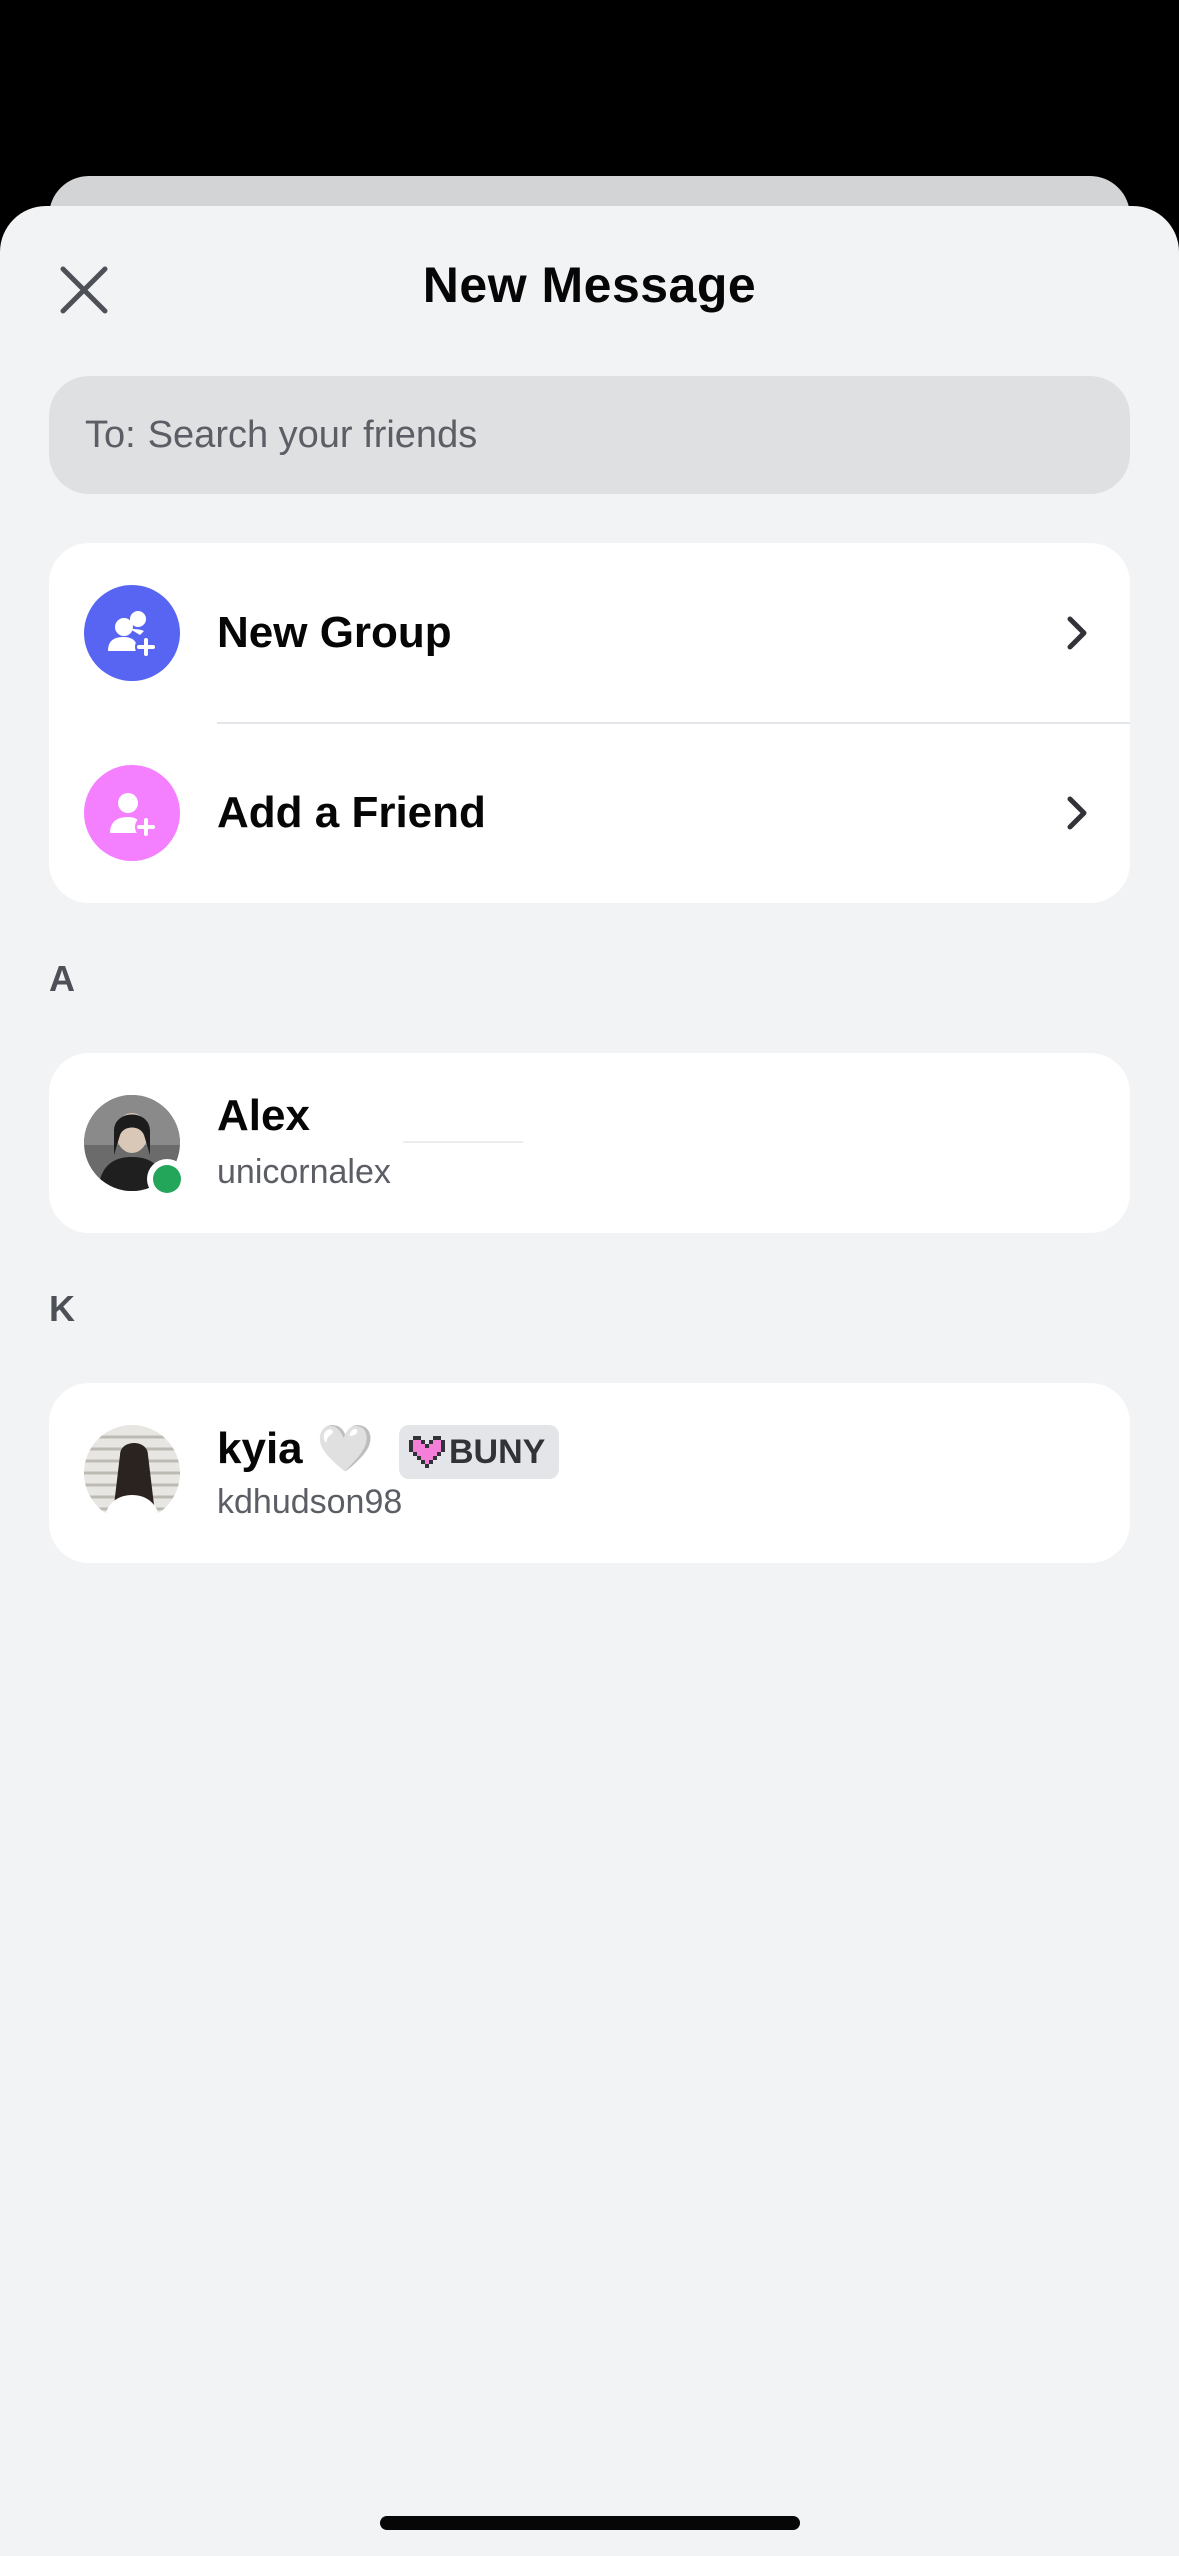 The image size is (1179, 2556). I want to click on new-group-label: New Group, so click(334, 632).